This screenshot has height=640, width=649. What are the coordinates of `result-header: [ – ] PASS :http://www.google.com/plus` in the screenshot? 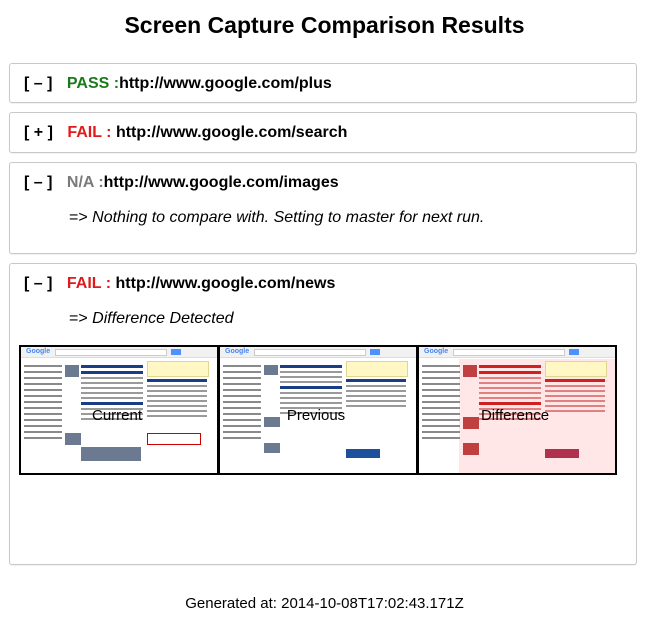 It's located at (178, 84).